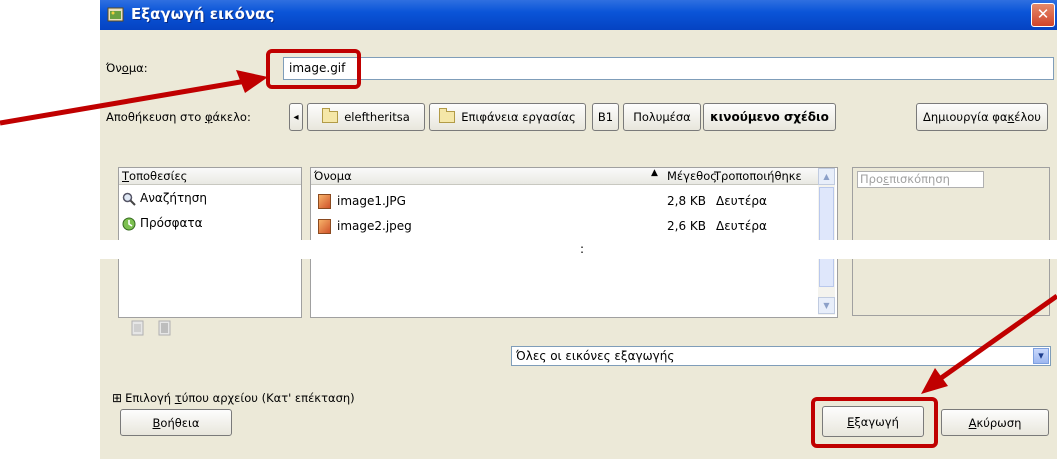 This screenshot has height=459, width=1057. Describe the element at coordinates (252, 81) in the screenshot. I see `arrowhead-filename` at that location.